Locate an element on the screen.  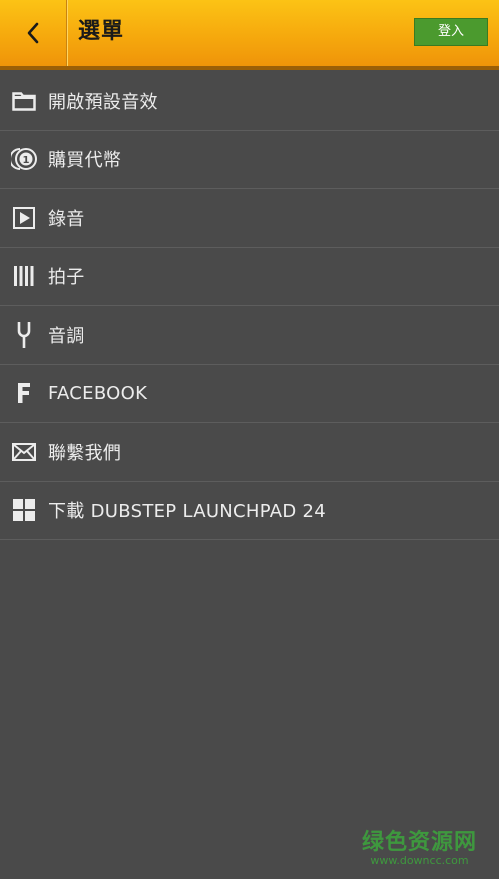
watermark: 绿色资源网 www.downcc.com is located at coordinates (419, 845).